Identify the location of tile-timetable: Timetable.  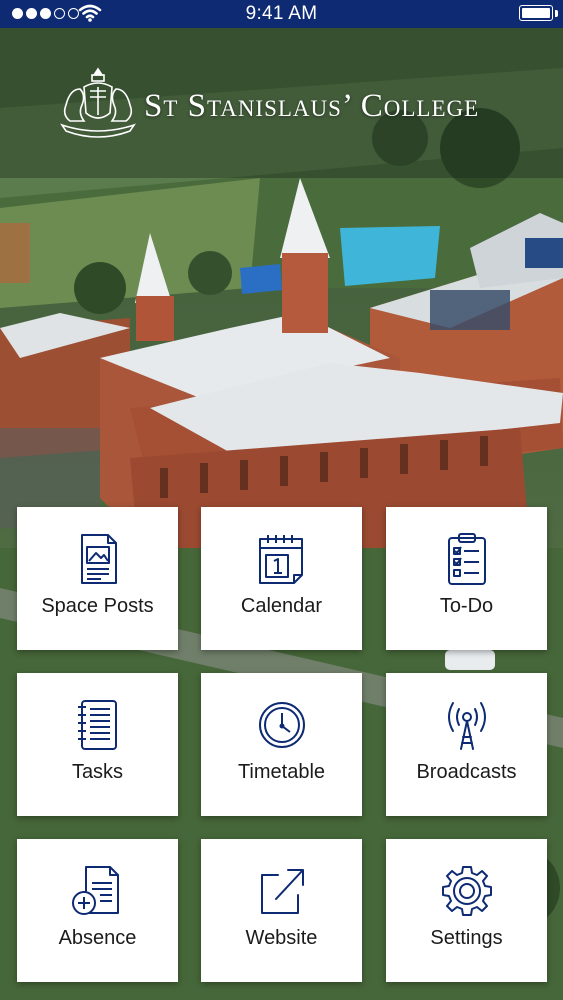
(281, 744).